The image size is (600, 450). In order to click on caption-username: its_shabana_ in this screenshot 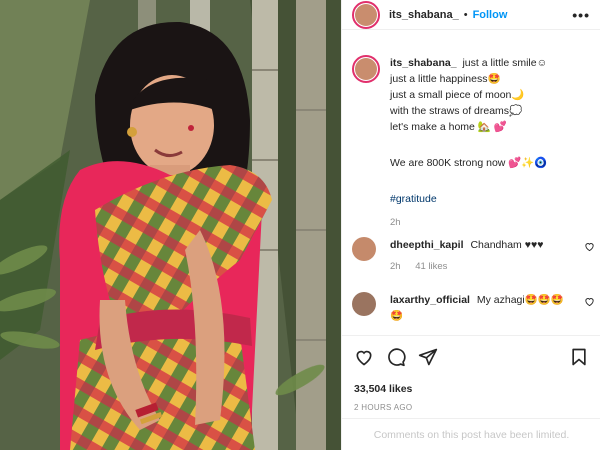, I will do `click(423, 63)`.